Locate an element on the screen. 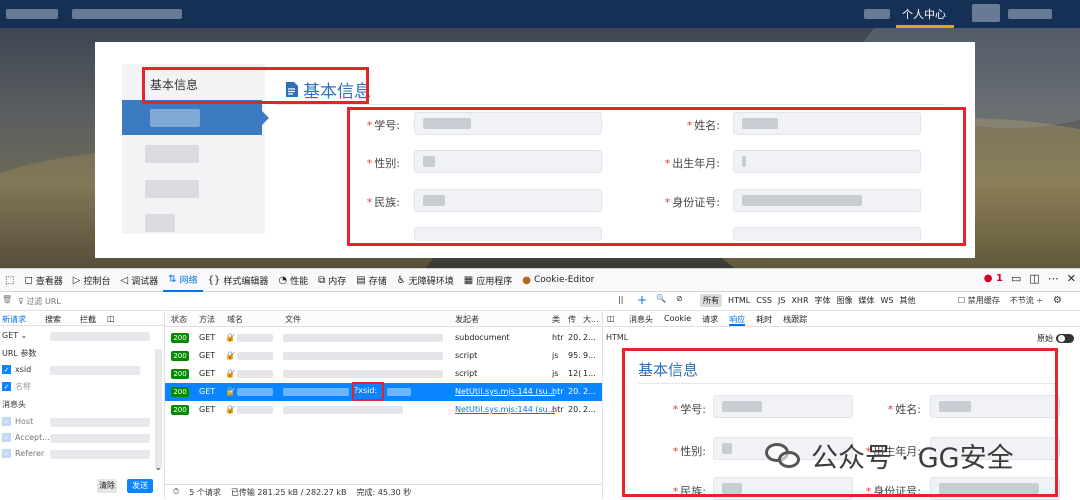 Image resolution: width=1080 pixels, height=500 pixels. tab-memory: ⧉ 内存 is located at coordinates (332, 280).